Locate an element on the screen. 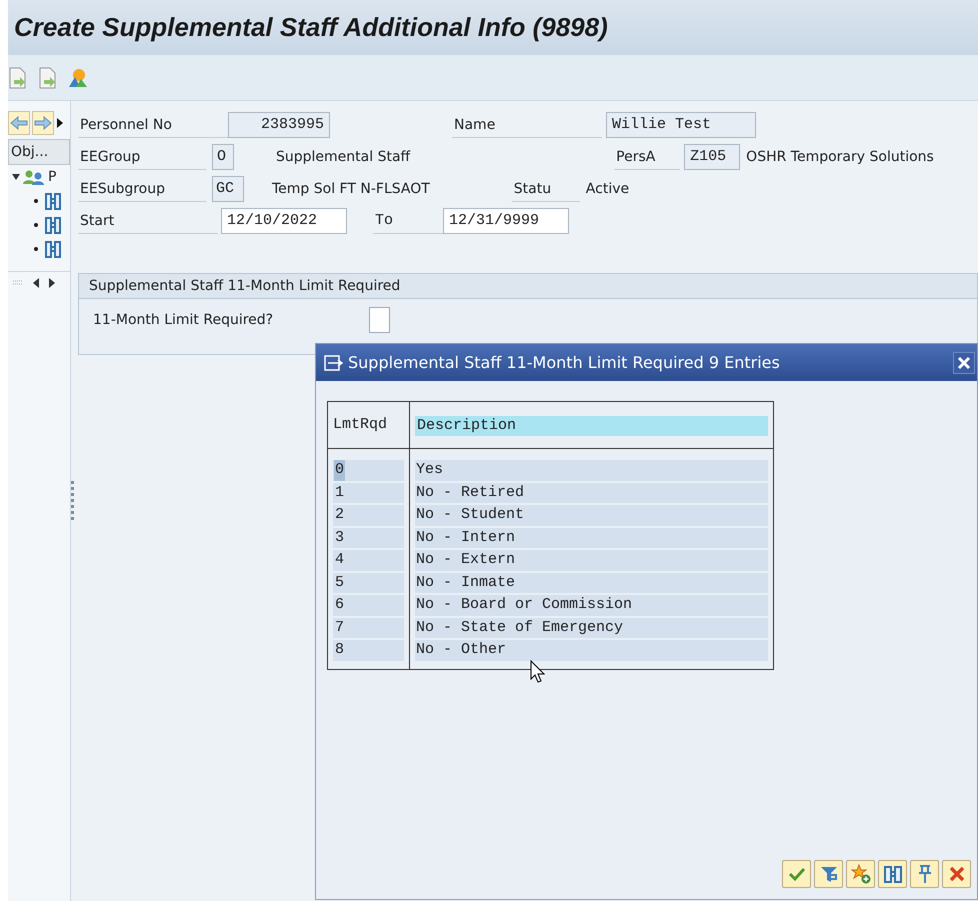 Image resolution: width=978 pixels, height=901 pixels. table-cell: 7 is located at coordinates (340, 628).